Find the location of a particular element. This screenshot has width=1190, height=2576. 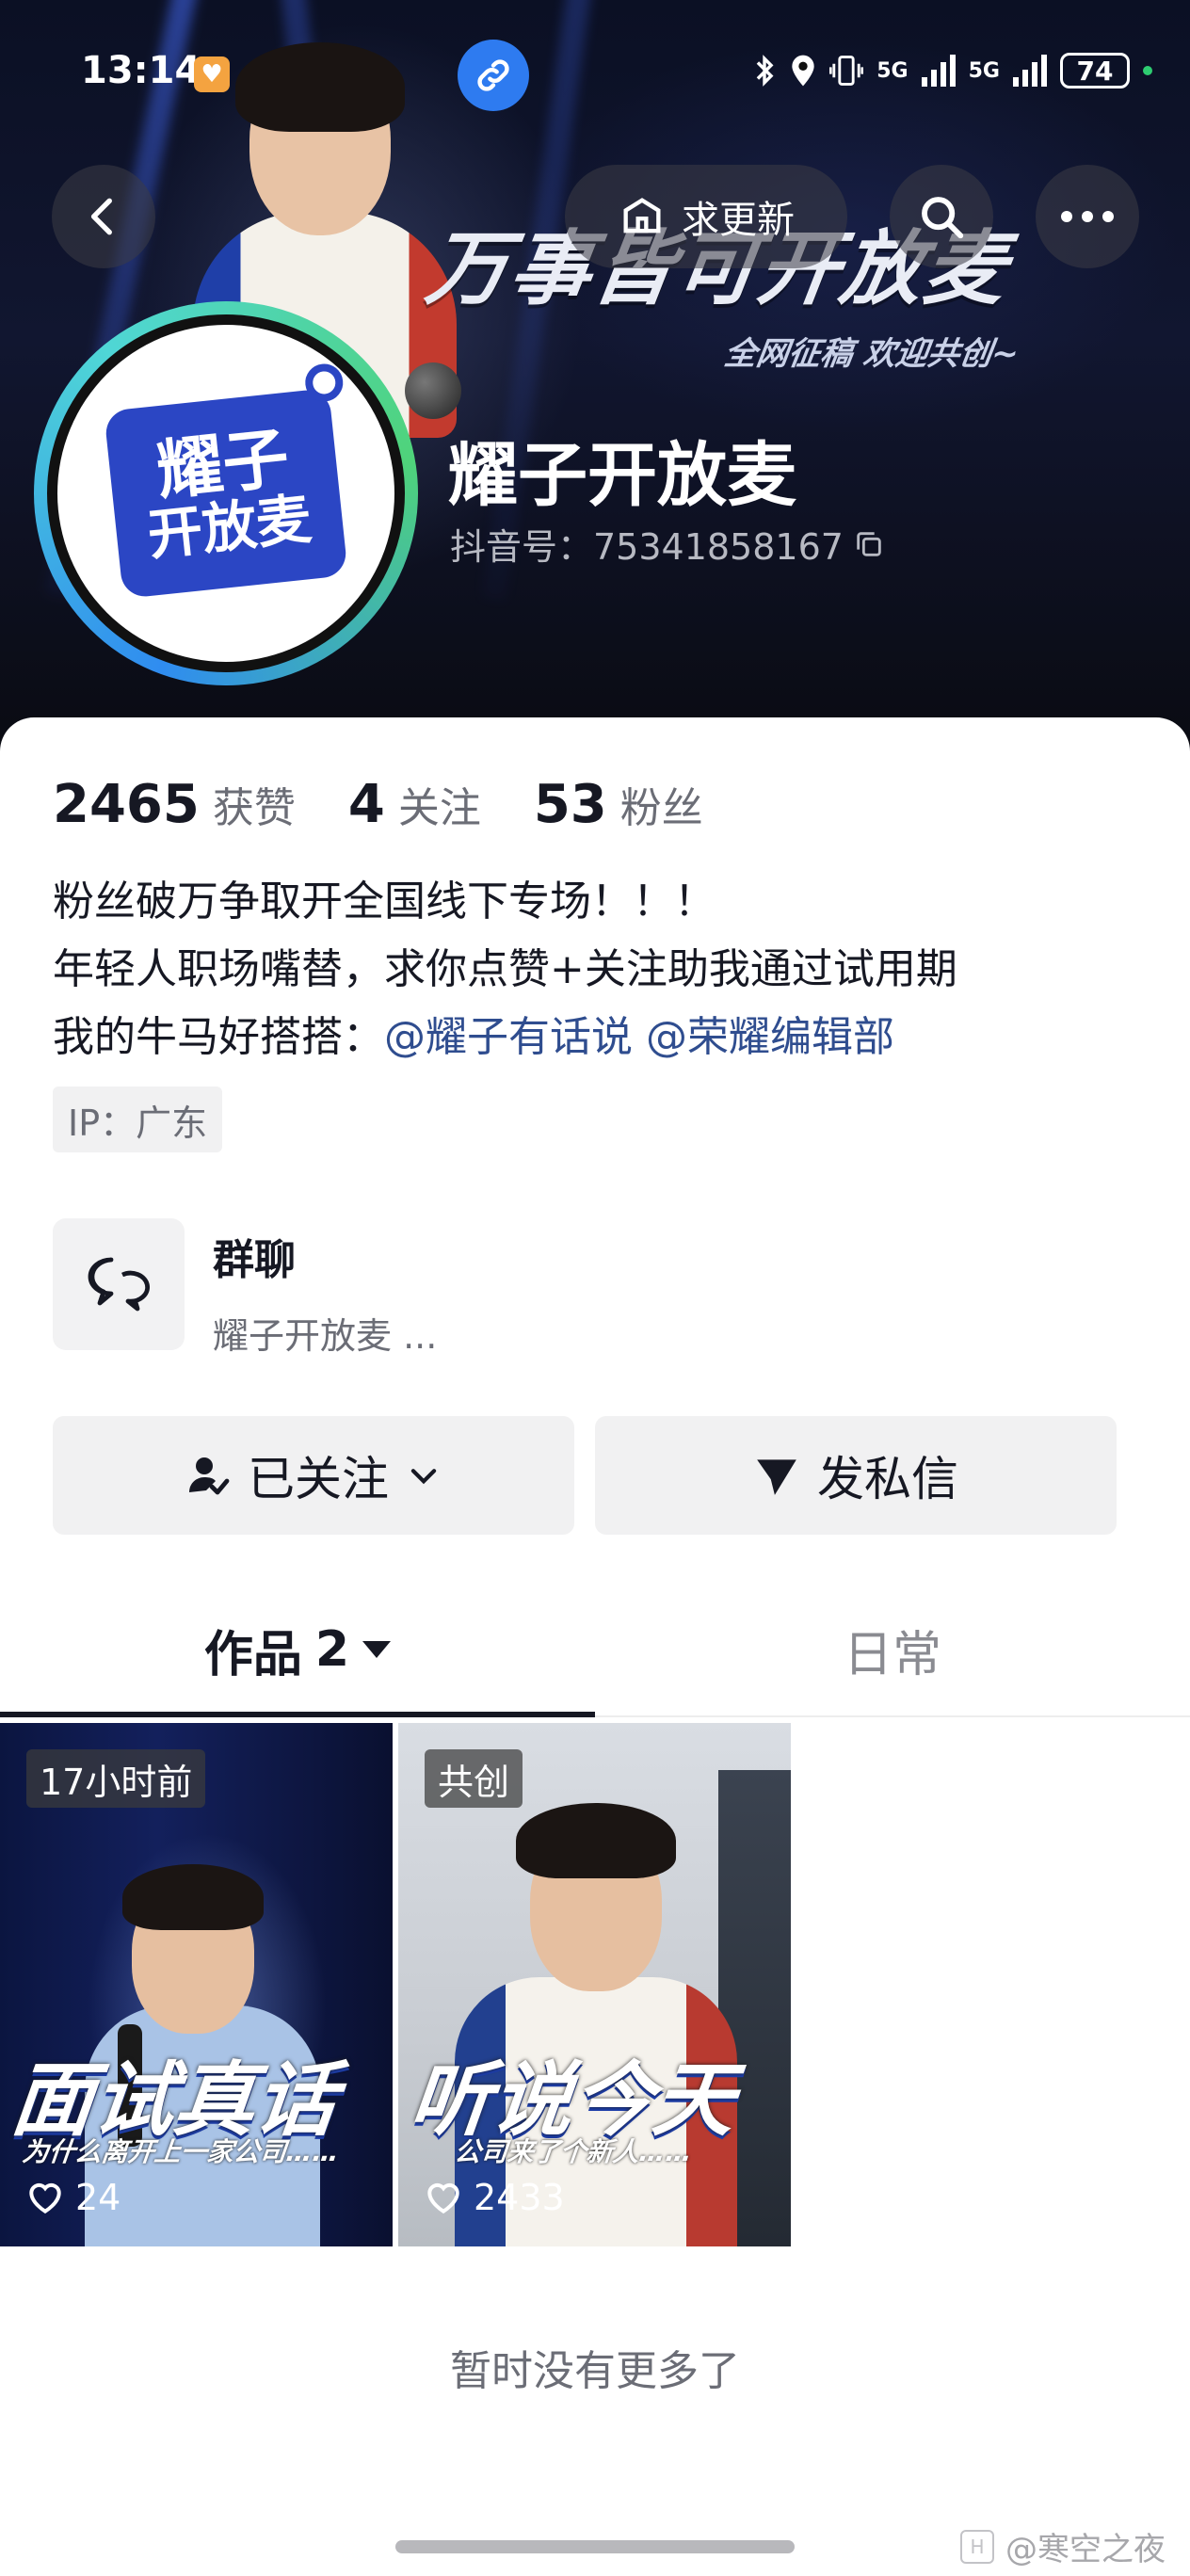

profile-stats: 2465 获赞 4 关注 53 粉丝 is located at coordinates (405, 804).